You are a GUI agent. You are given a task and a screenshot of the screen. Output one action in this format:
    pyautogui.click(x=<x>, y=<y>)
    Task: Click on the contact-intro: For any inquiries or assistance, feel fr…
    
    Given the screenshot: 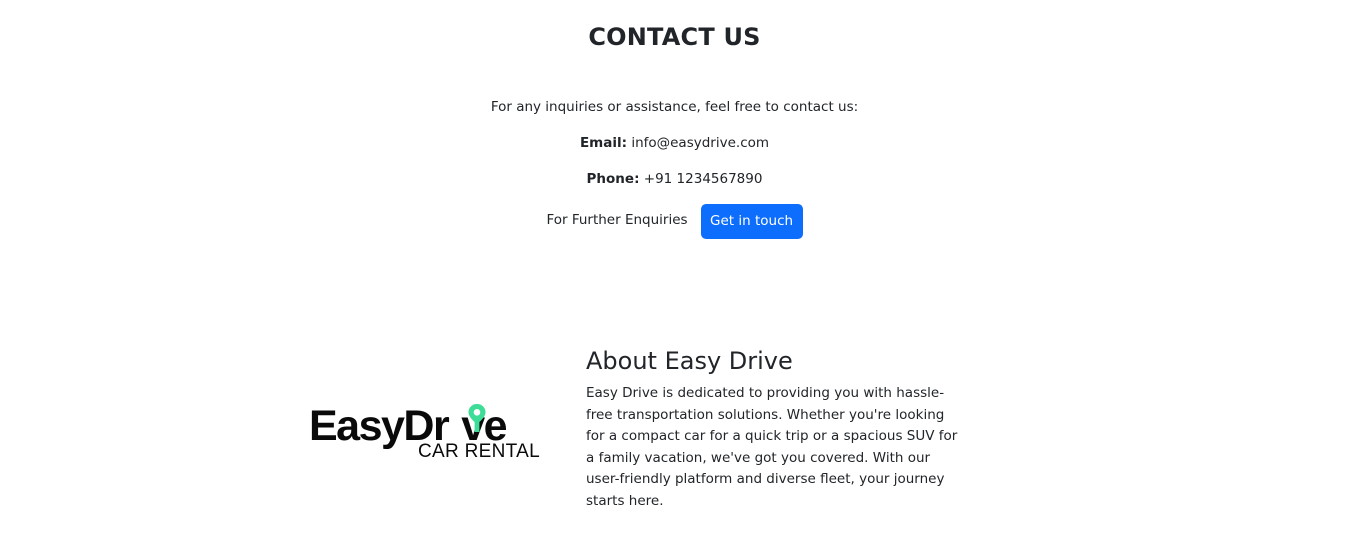 What is the action you would take?
    pyautogui.click(x=674, y=107)
    